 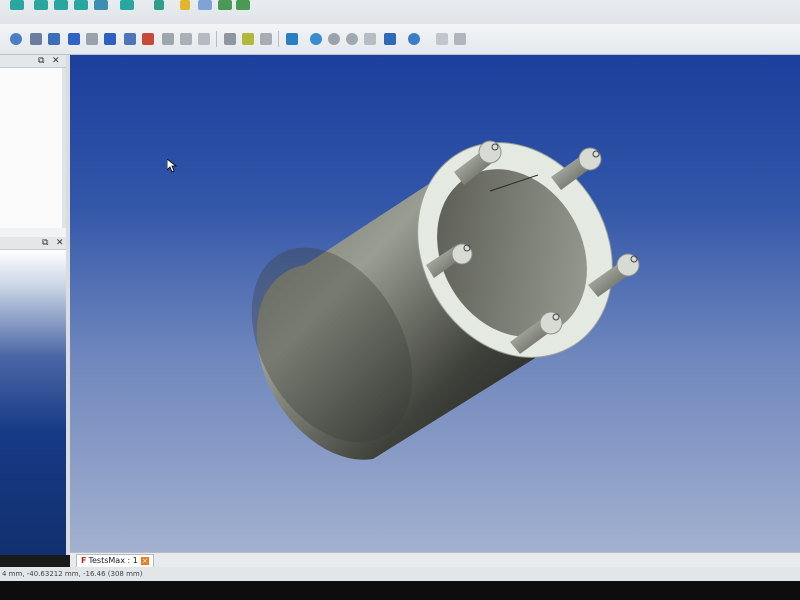 What do you see at coordinates (185, 5) in the screenshot?
I see `link-icon` at bounding box center [185, 5].